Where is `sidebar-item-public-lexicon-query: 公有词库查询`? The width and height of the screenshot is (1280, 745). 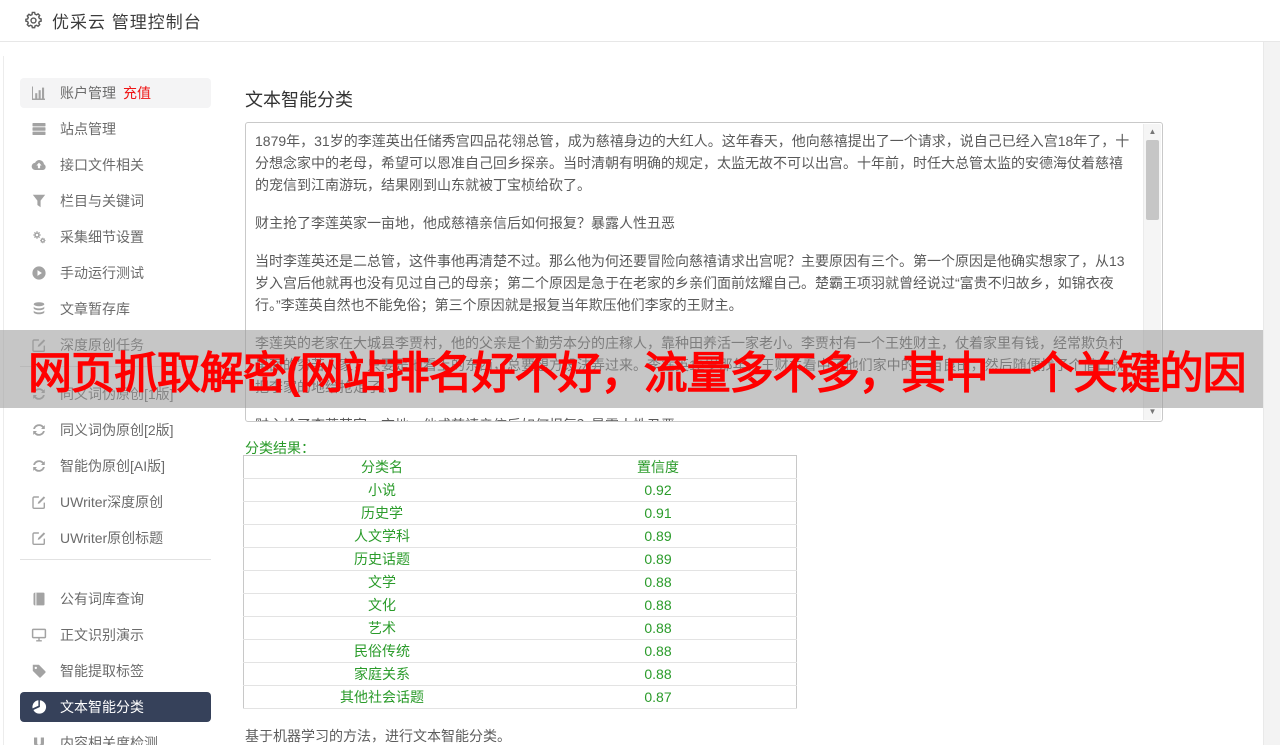 sidebar-item-public-lexicon-query: 公有词库查询 is located at coordinates (115, 599).